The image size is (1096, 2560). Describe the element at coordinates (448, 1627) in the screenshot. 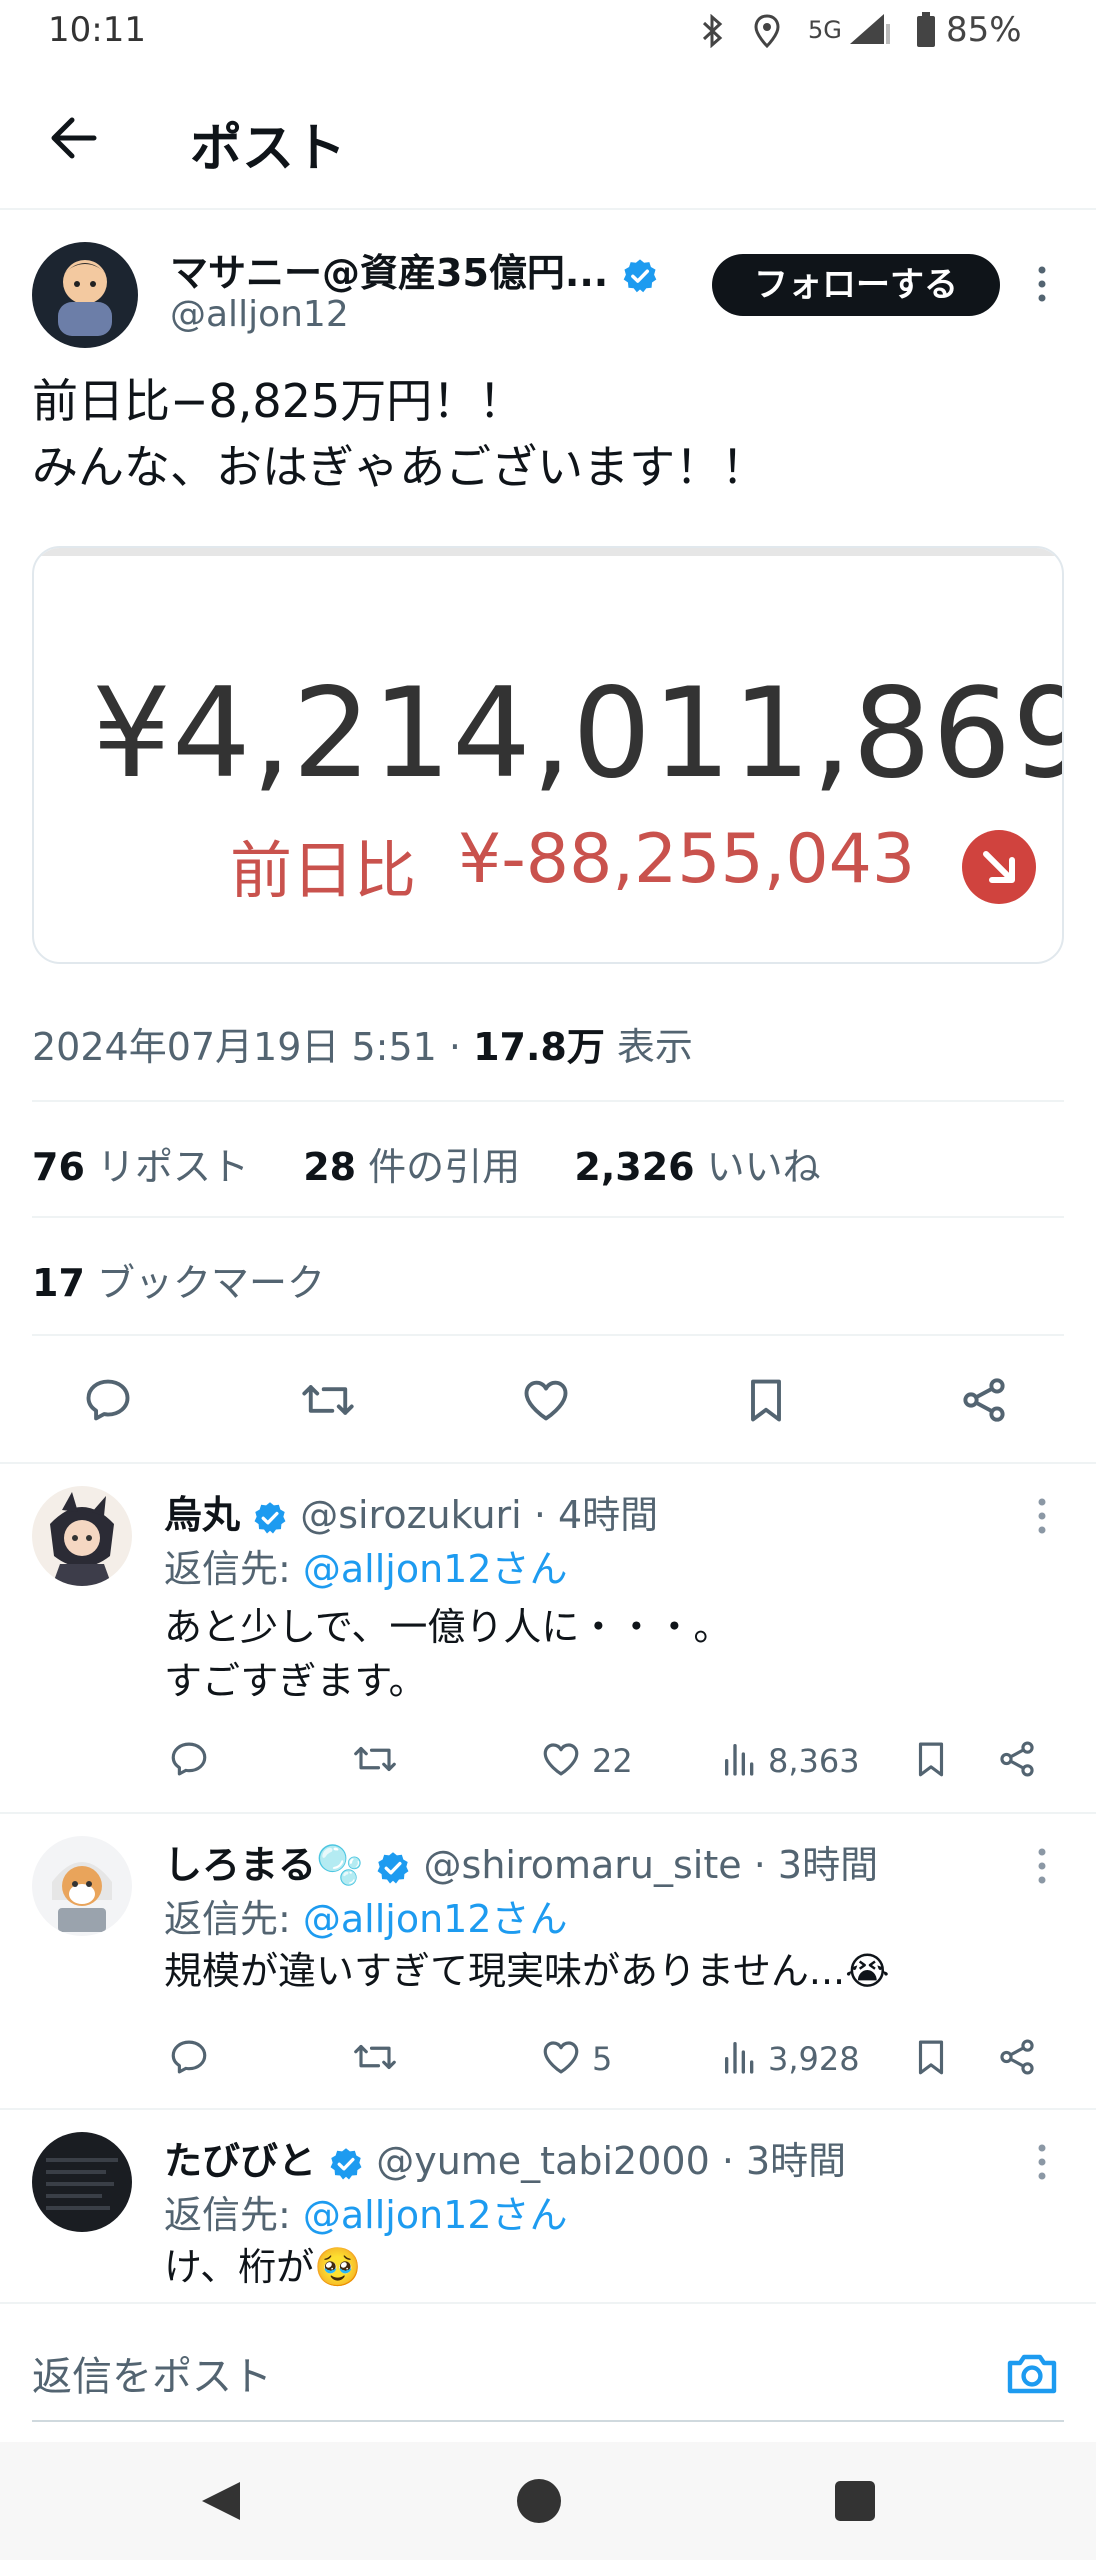

I see `reply-text-line: あと少しで、一億り人に・・・。` at that location.